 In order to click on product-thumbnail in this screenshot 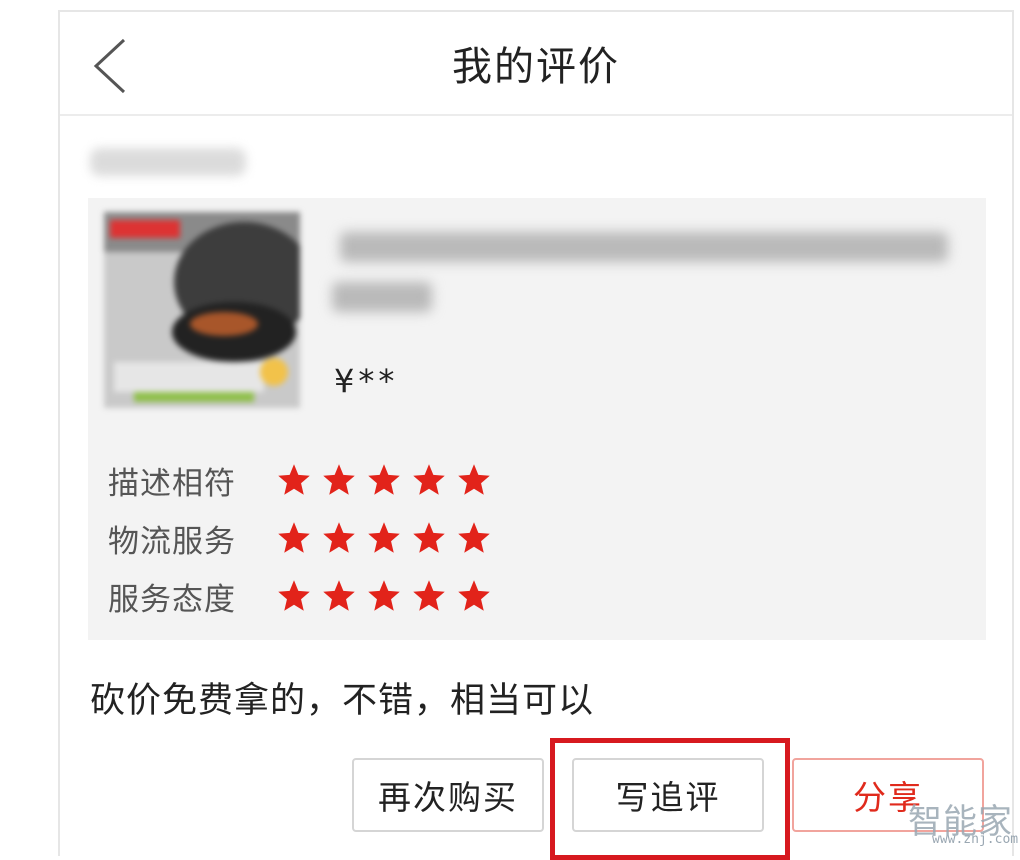, I will do `click(202, 310)`.